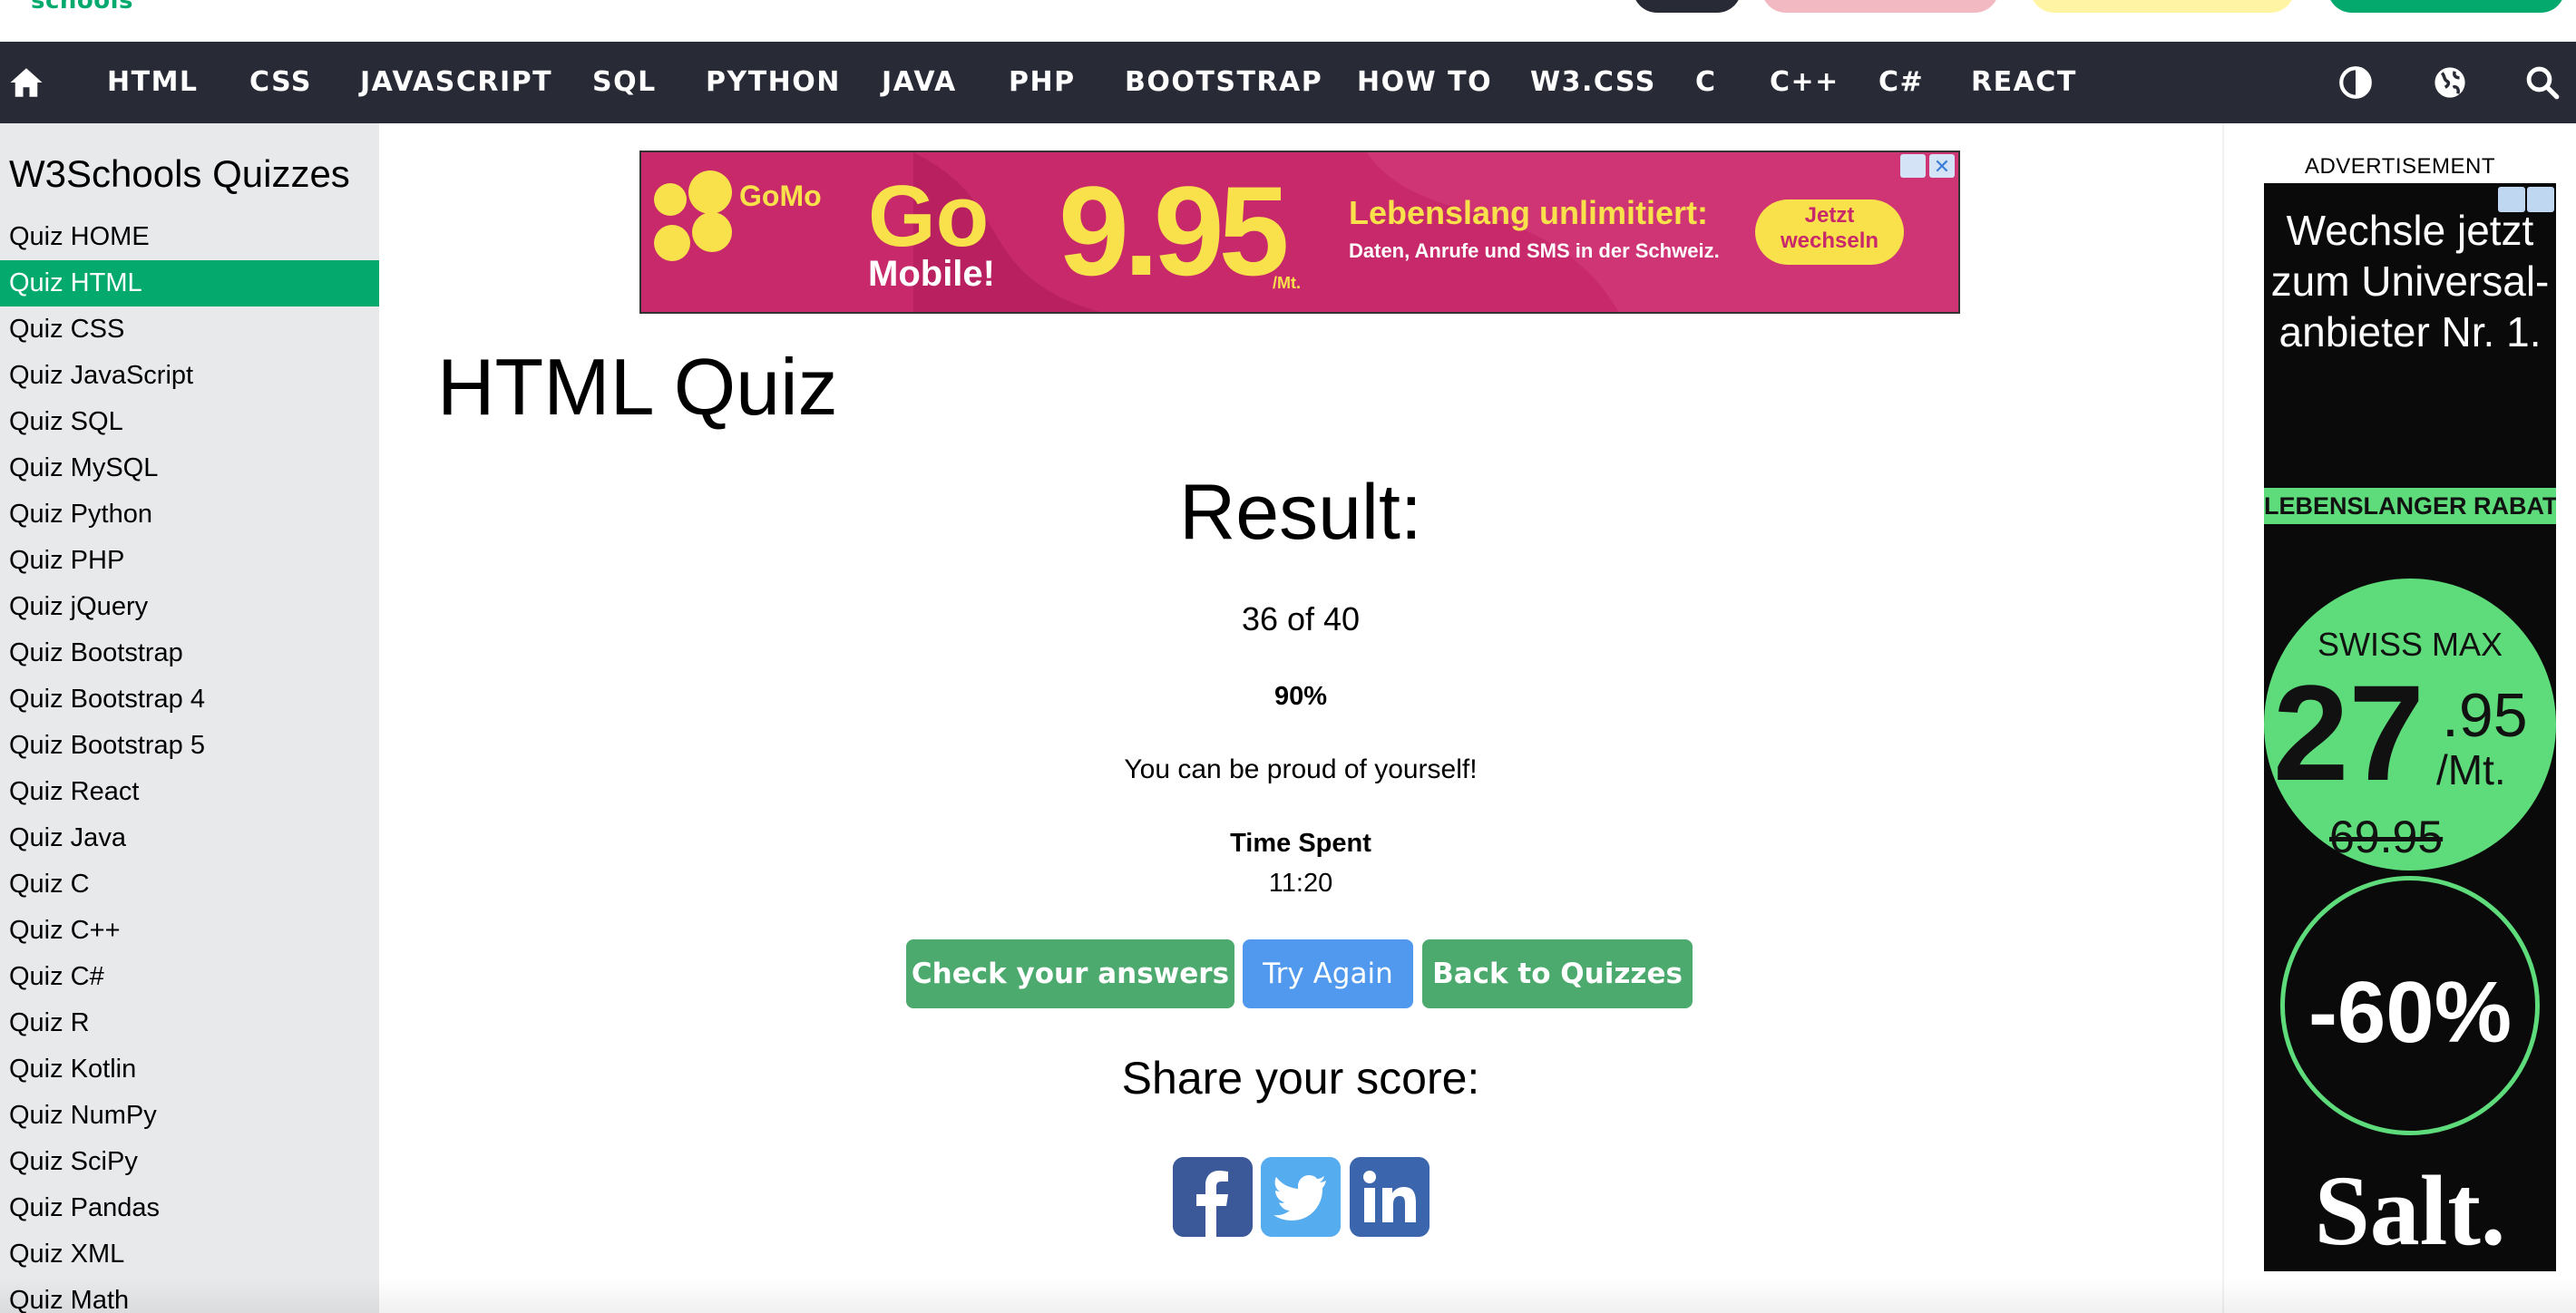  What do you see at coordinates (456, 82) in the screenshot?
I see `nav-item-javascript: JAVASCRIPT` at bounding box center [456, 82].